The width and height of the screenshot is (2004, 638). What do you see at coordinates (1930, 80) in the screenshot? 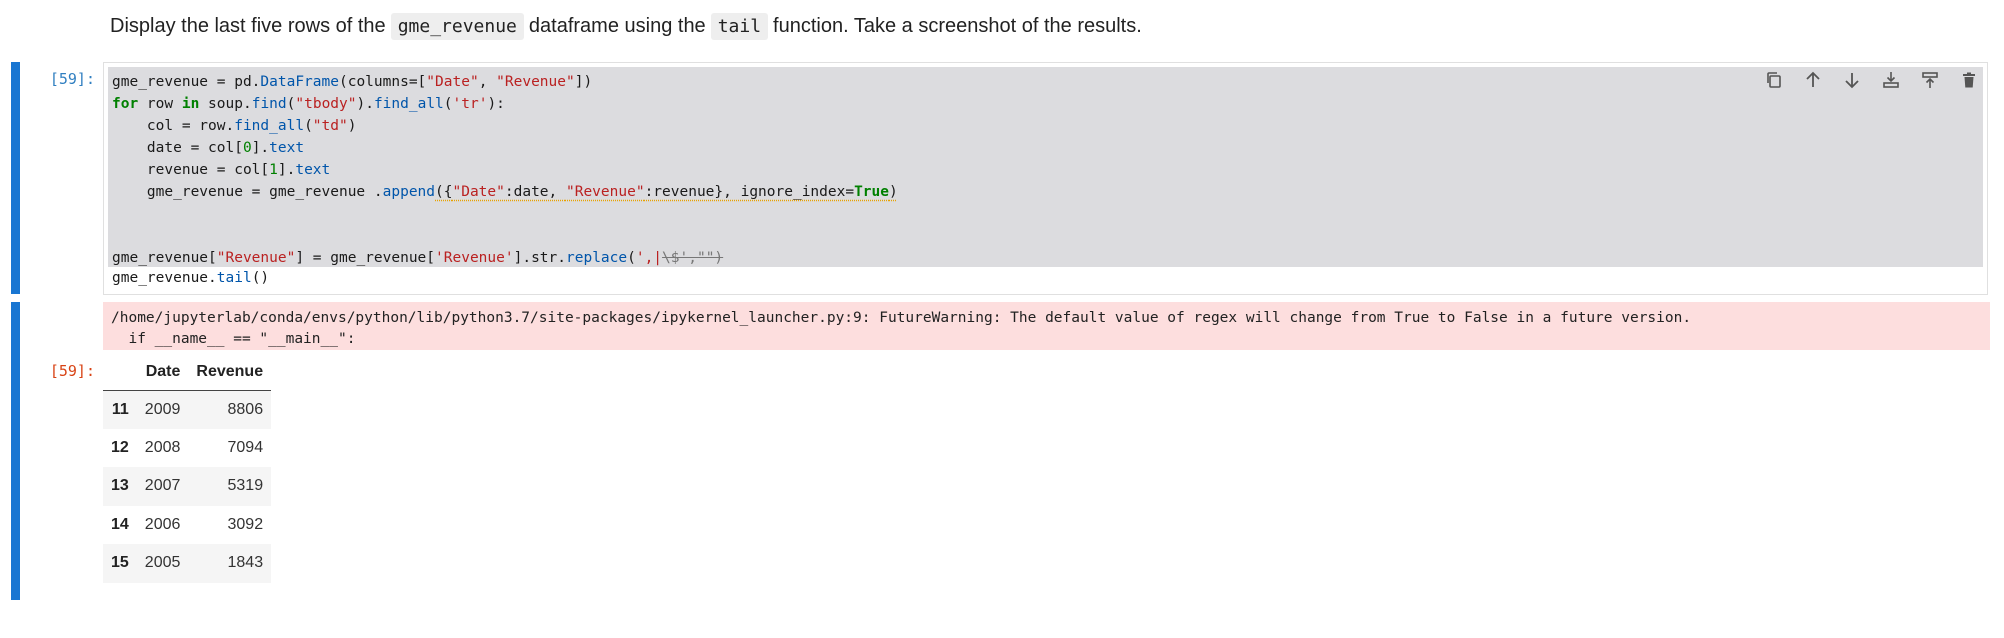
I see `insert-above-icon` at bounding box center [1930, 80].